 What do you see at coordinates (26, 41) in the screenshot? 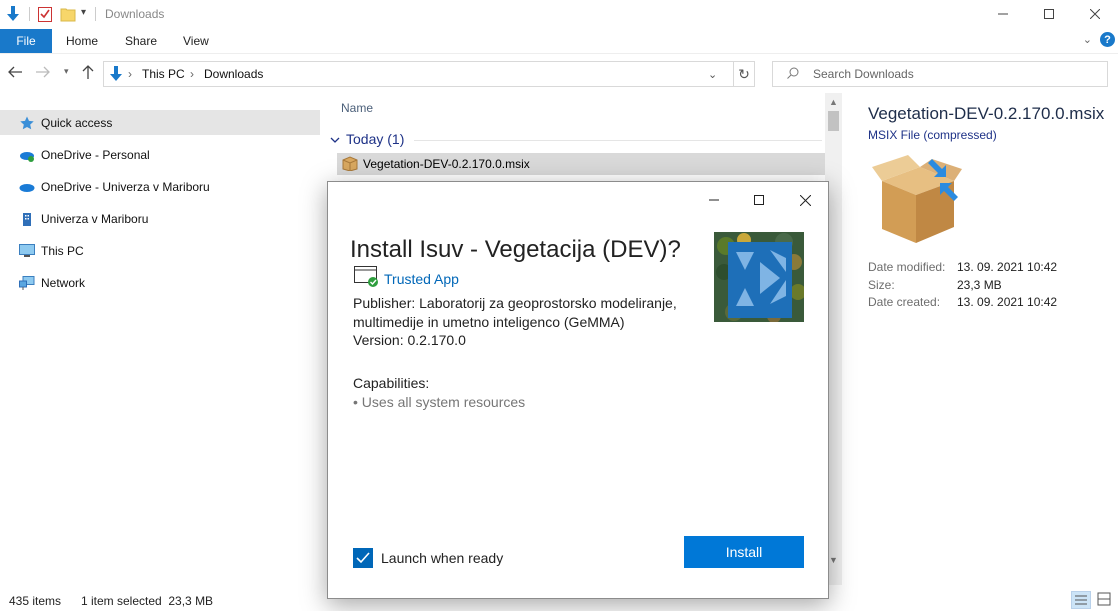
I see `tab-file: File` at bounding box center [26, 41].